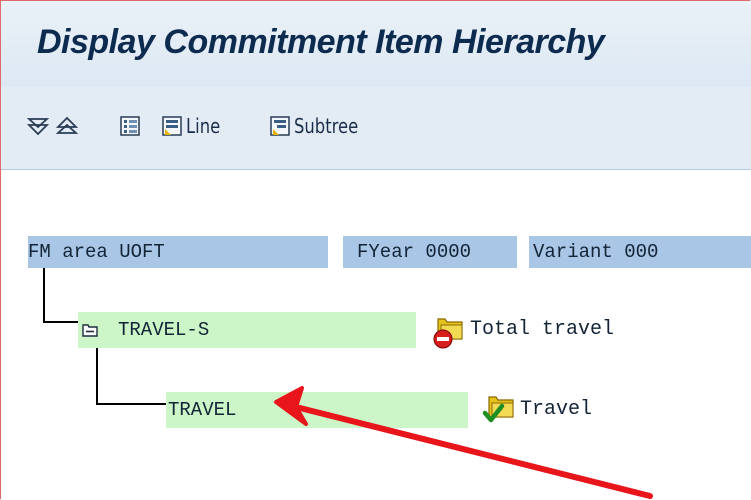 The height and width of the screenshot is (500, 751). What do you see at coordinates (463, 442) in the screenshot?
I see `annotation-arrow-icon` at bounding box center [463, 442].